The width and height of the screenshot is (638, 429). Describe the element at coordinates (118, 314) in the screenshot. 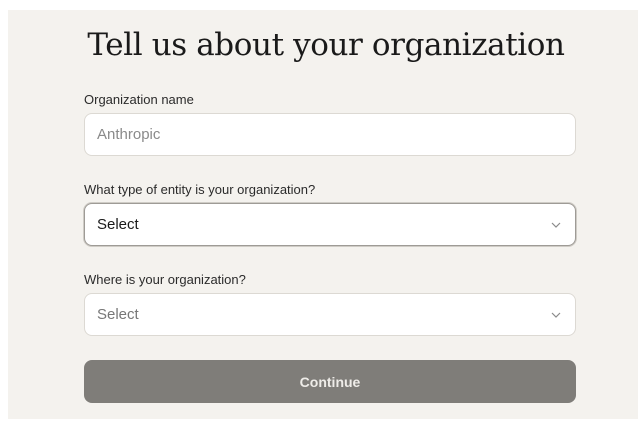

I see `location-value: Select` at that location.